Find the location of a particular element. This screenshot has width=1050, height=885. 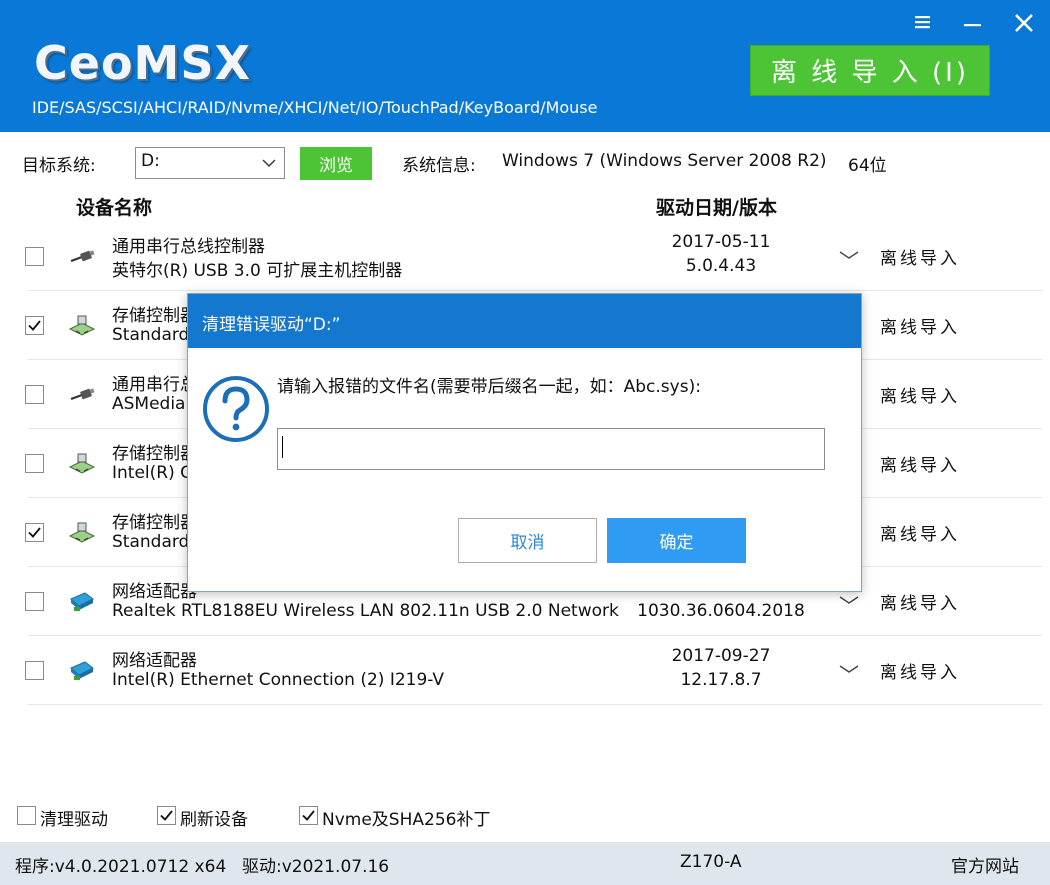

target-drive-select: D: is located at coordinates (210, 163).